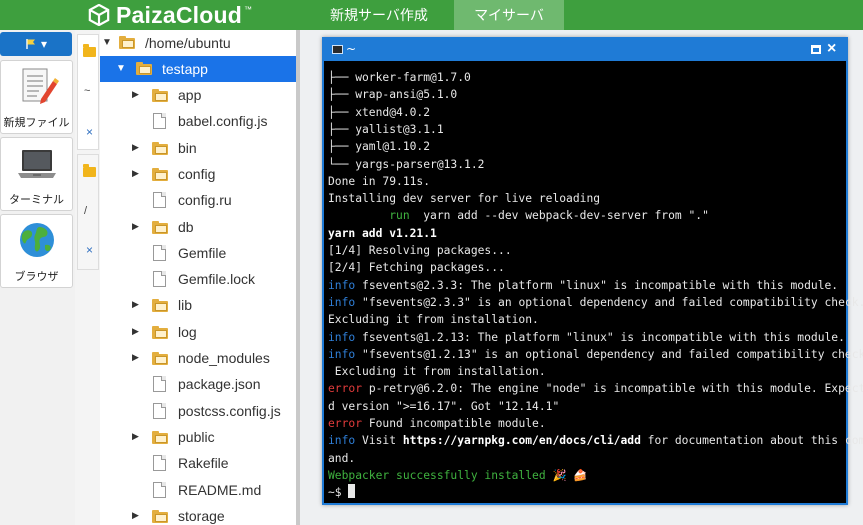 The image size is (863, 525). What do you see at coordinates (342, 458) in the screenshot?
I see `terminal-text: and.` at bounding box center [342, 458].